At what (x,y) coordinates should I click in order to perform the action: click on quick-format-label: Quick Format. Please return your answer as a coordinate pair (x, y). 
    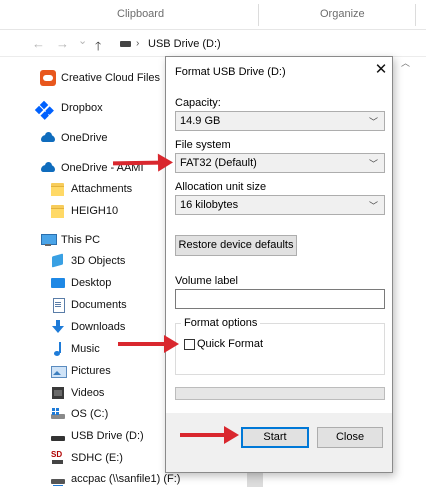
    Looking at the image, I should click on (230, 344).